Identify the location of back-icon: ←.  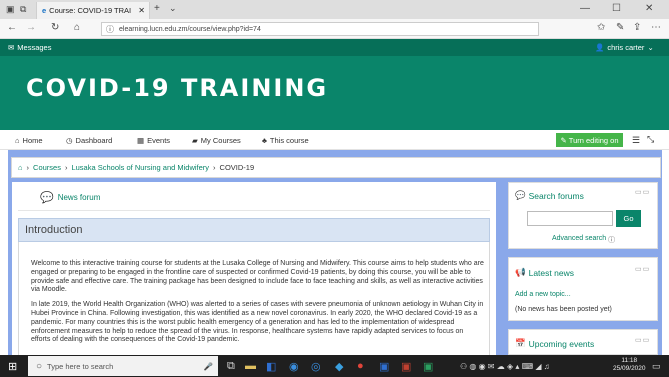
(12, 27).